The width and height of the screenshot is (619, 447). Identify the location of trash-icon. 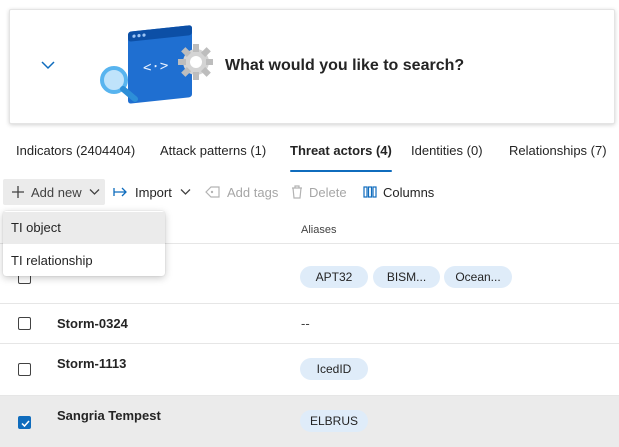
(297, 192).